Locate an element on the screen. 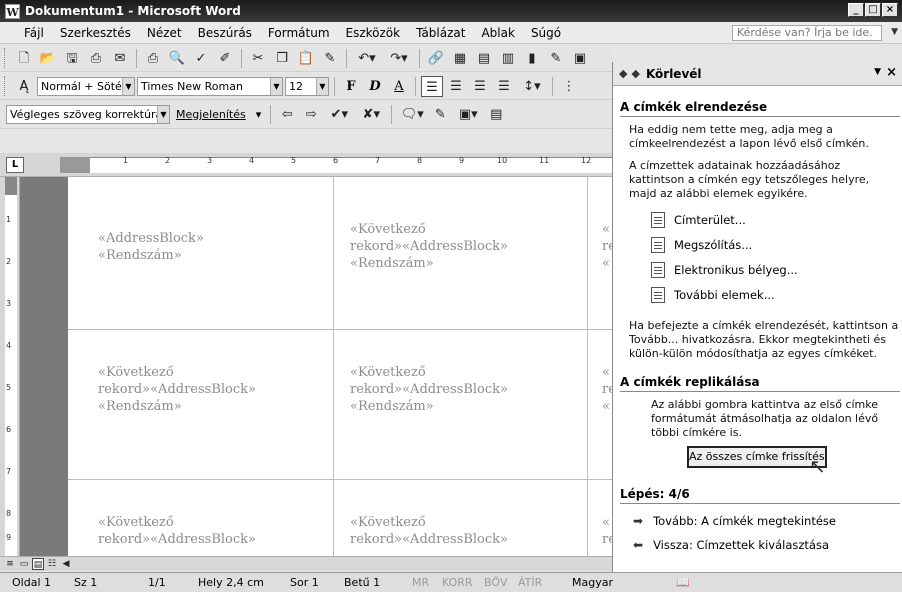 This screenshot has height=592, width=902. drawing-icon: ✎ is located at coordinates (556, 58).